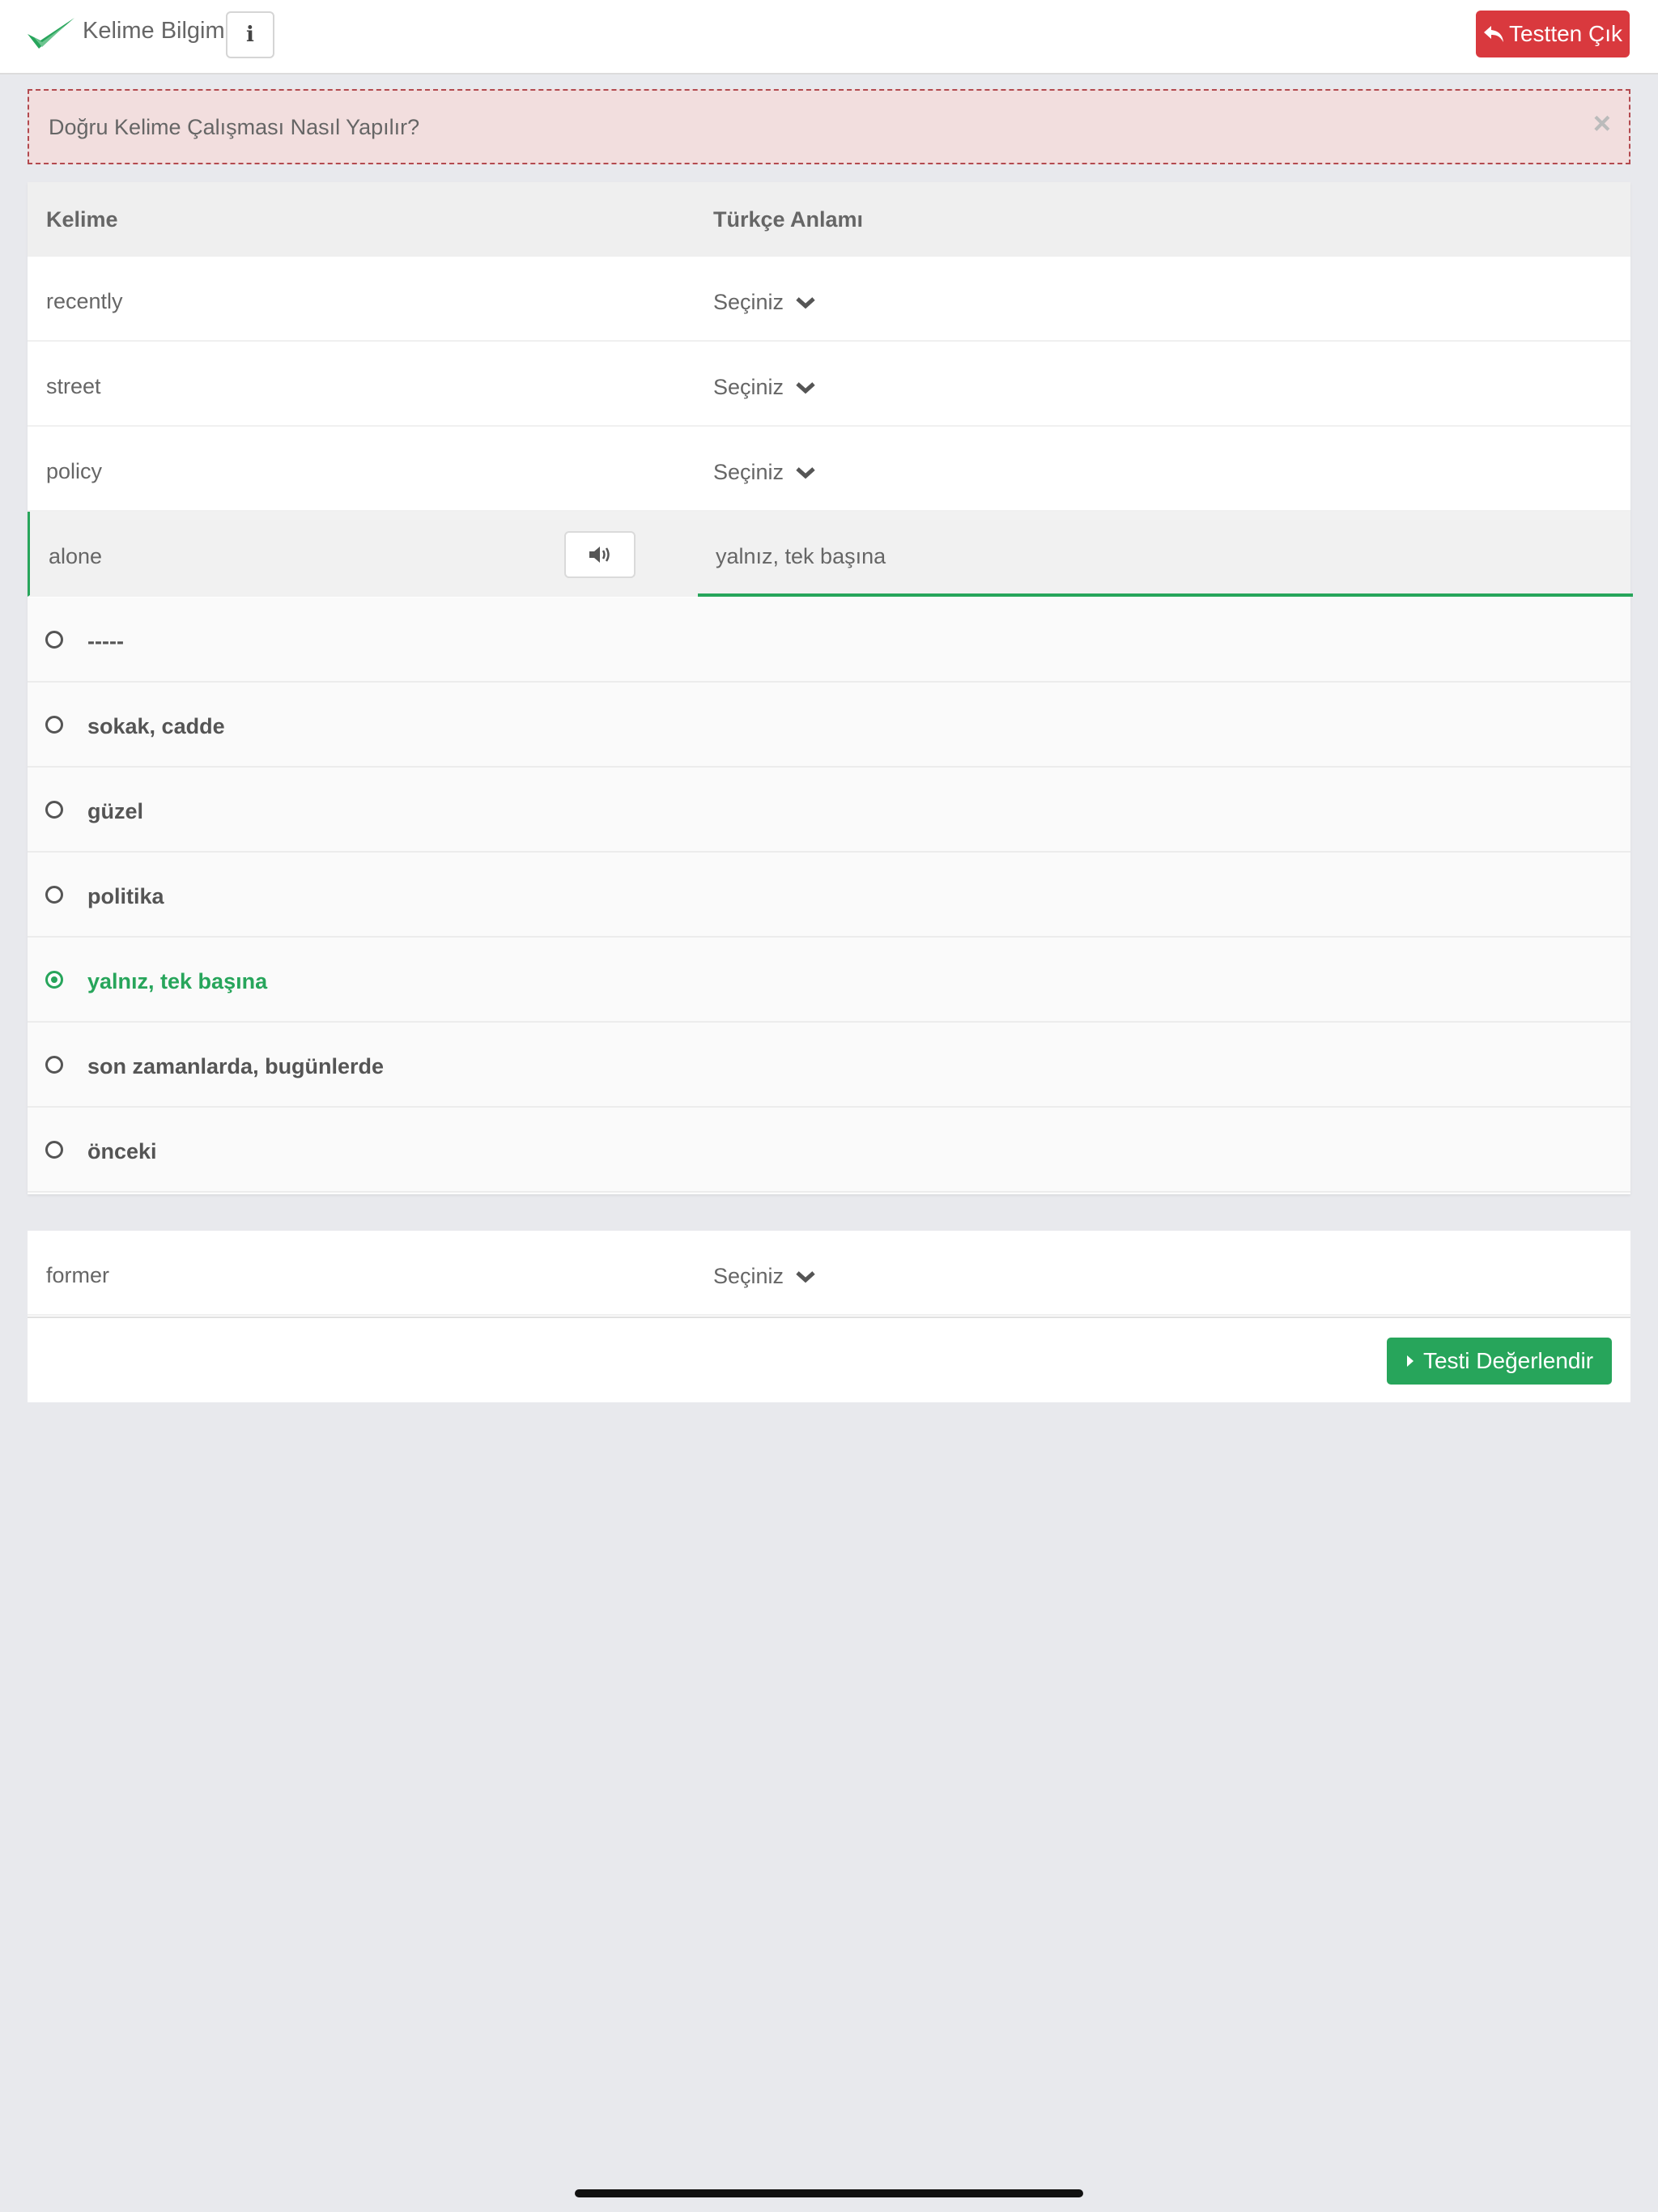  Describe the element at coordinates (829, 640) in the screenshot. I see `option-item: -----` at that location.